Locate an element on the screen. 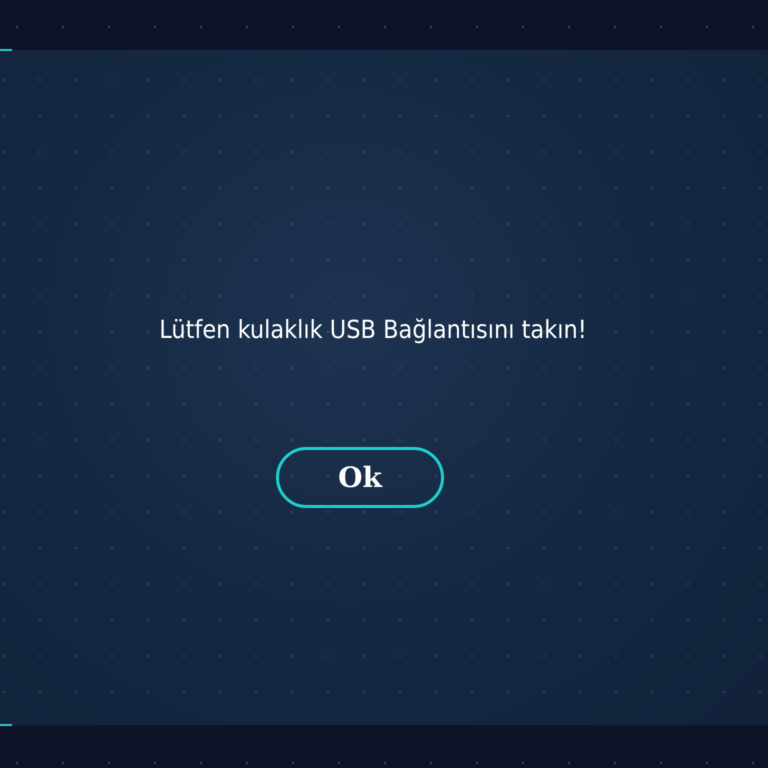 The height and width of the screenshot is (768, 768). ok-button: Ok is located at coordinates (360, 477).